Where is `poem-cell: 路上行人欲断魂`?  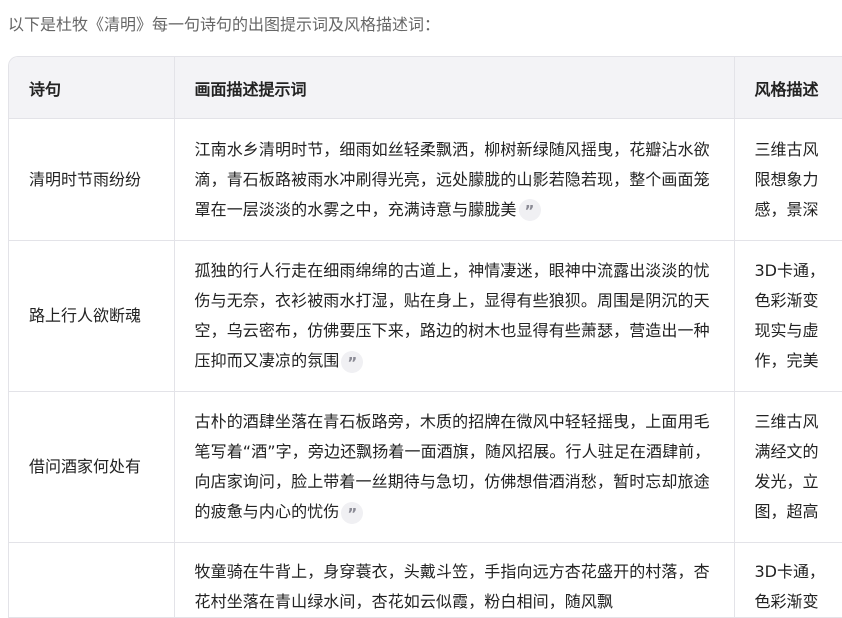 poem-cell: 路上行人欲断魂 is located at coordinates (91, 316).